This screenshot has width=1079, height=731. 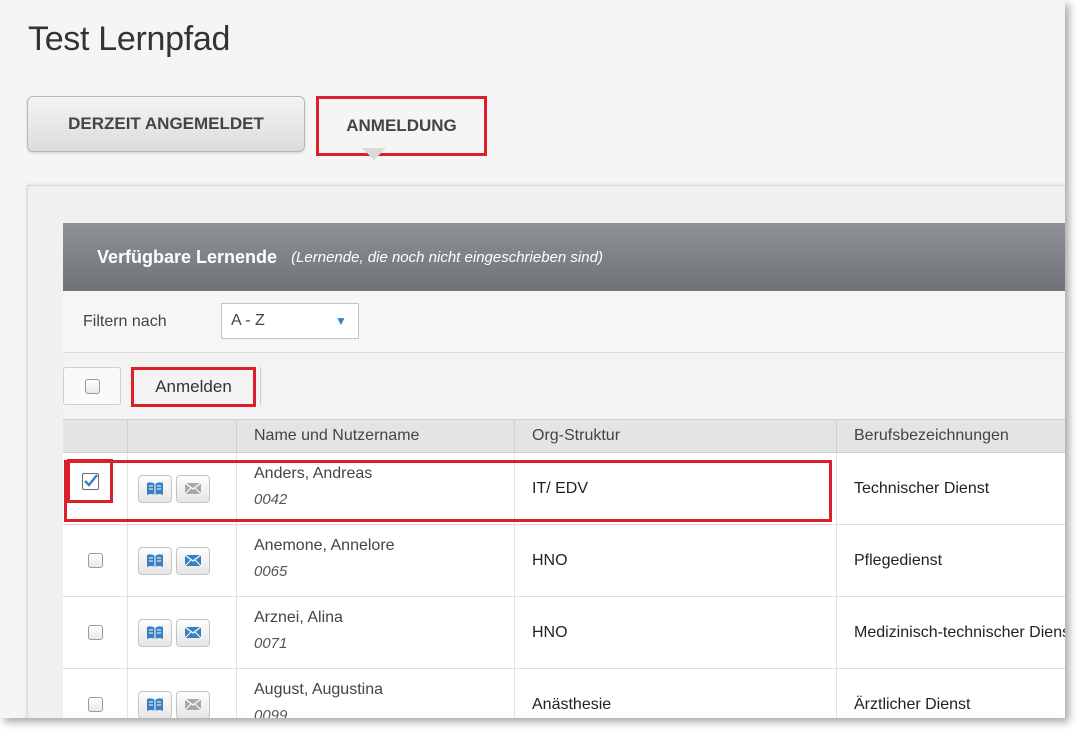 What do you see at coordinates (401, 126) in the screenshot?
I see `tab-enrollment: ANMELDUNG` at bounding box center [401, 126].